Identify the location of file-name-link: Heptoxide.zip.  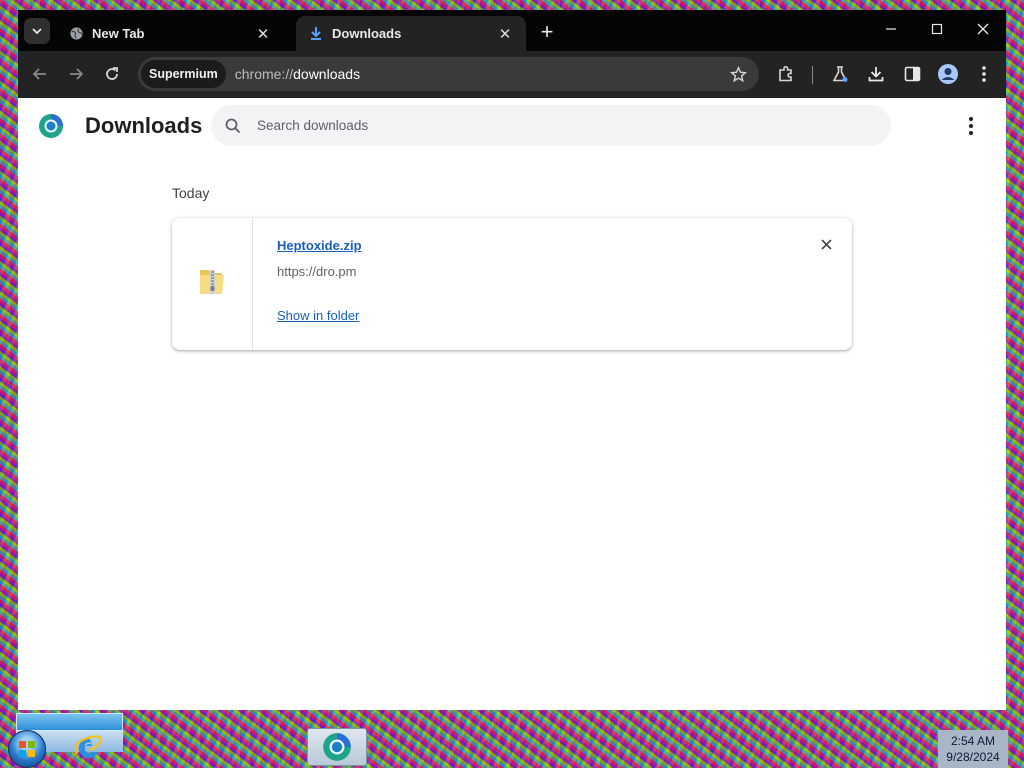
(319, 245).